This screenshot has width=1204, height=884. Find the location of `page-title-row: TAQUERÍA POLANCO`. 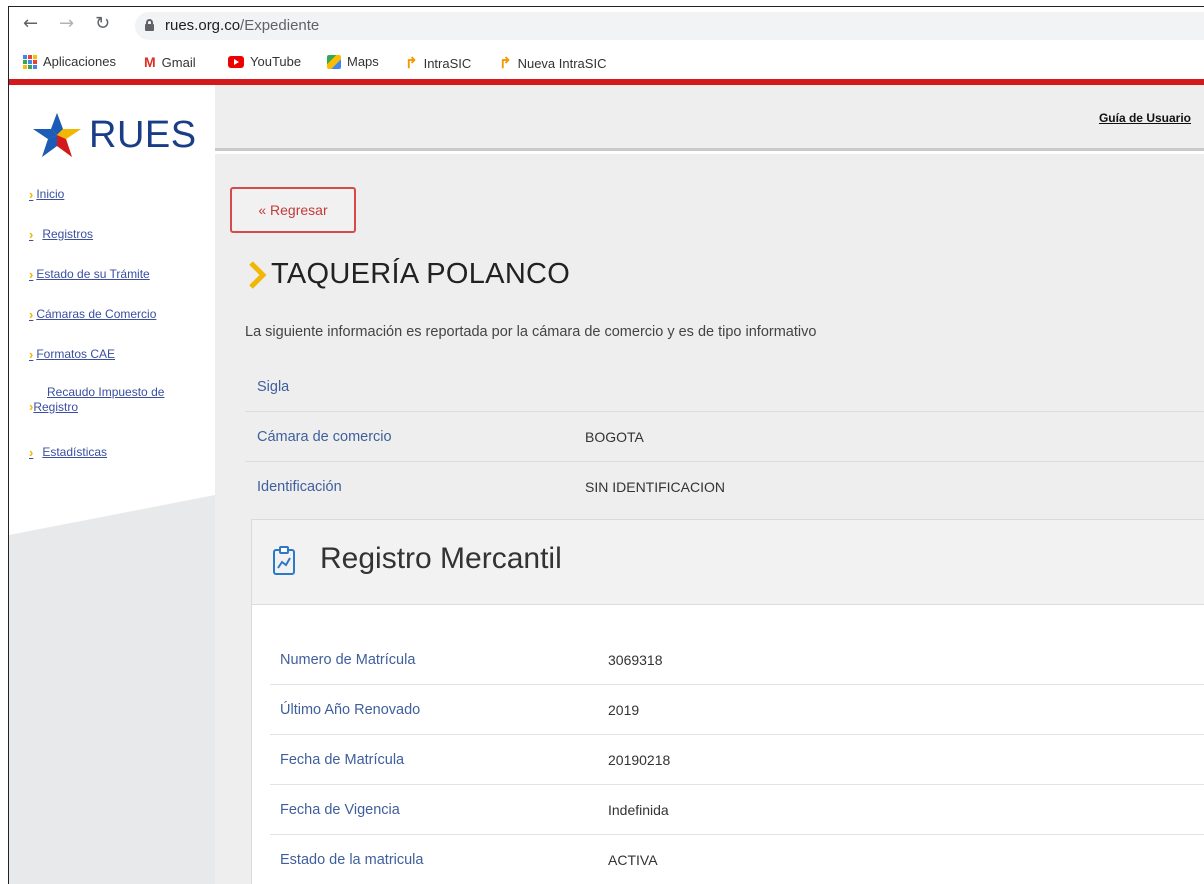

page-title-row: TAQUERÍA POLANCO is located at coordinates (408, 274).